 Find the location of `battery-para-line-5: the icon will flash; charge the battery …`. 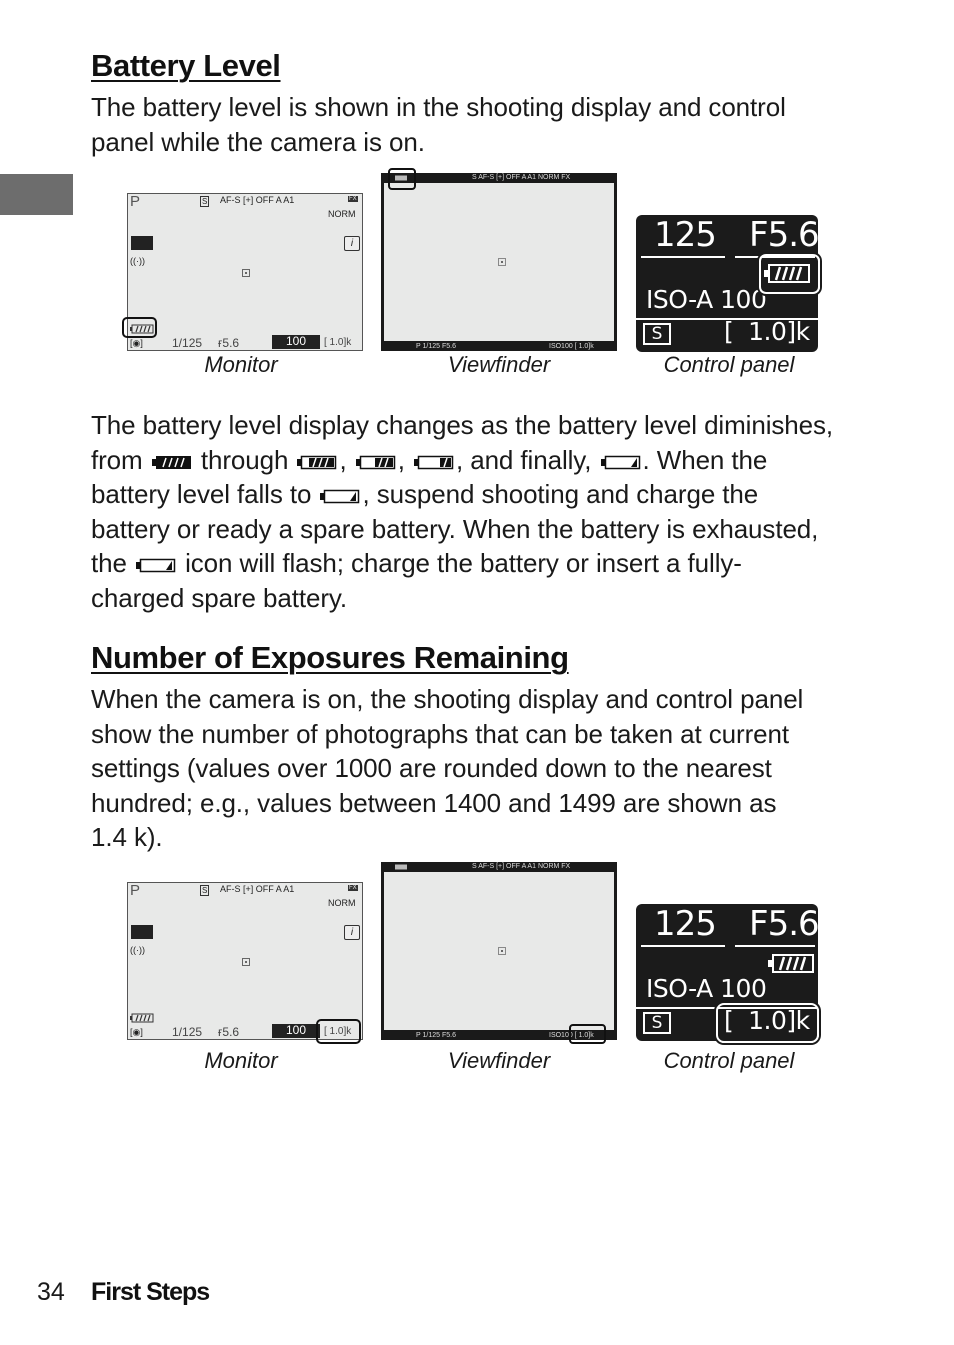

battery-para-line-5: the icon will flash; charge the battery … is located at coordinates (501, 563).